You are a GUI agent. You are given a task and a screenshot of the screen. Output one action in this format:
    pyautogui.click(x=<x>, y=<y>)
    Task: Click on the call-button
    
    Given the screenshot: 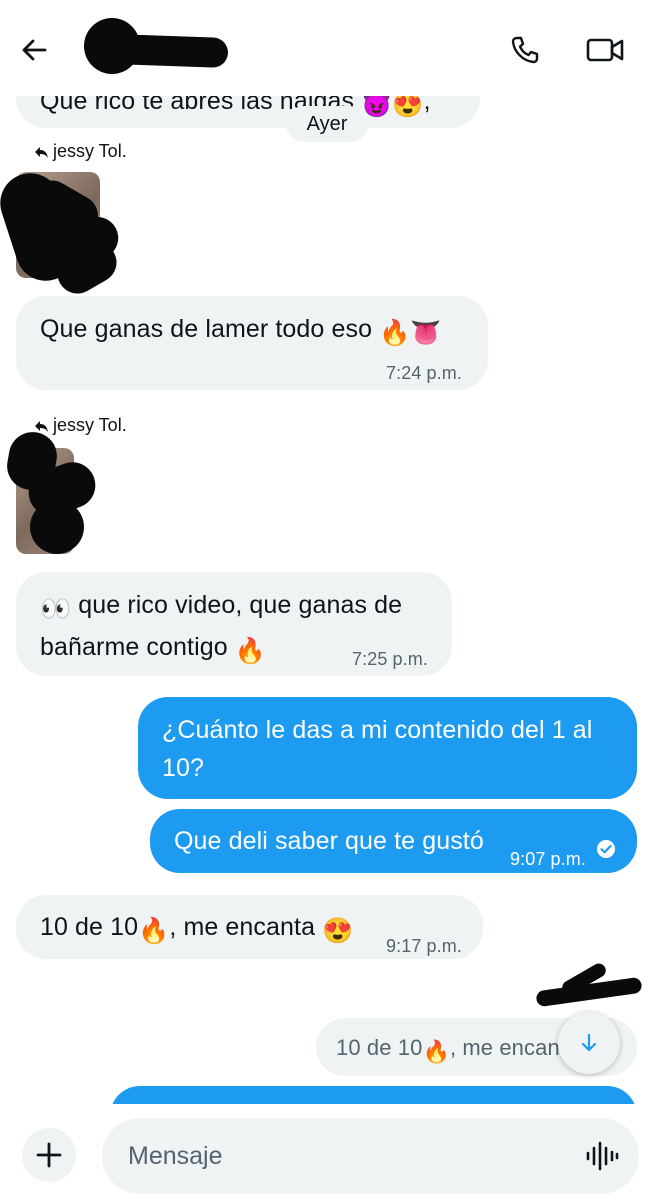 What is the action you would take?
    pyautogui.click(x=525, y=50)
    